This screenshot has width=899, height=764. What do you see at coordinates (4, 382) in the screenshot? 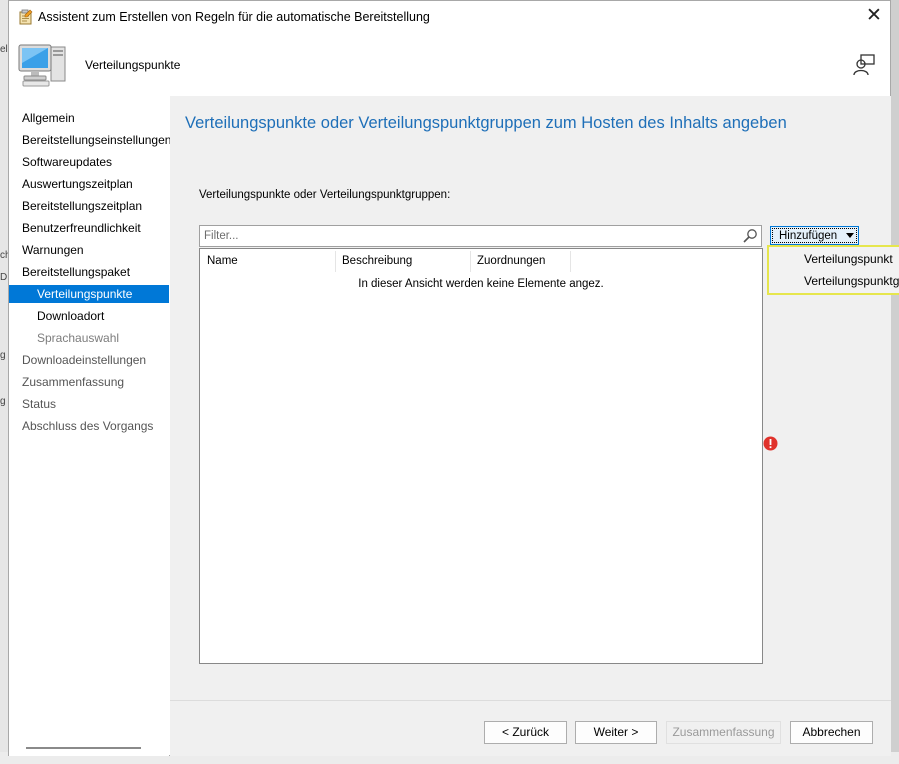
I see `background-window-edge` at bounding box center [4, 382].